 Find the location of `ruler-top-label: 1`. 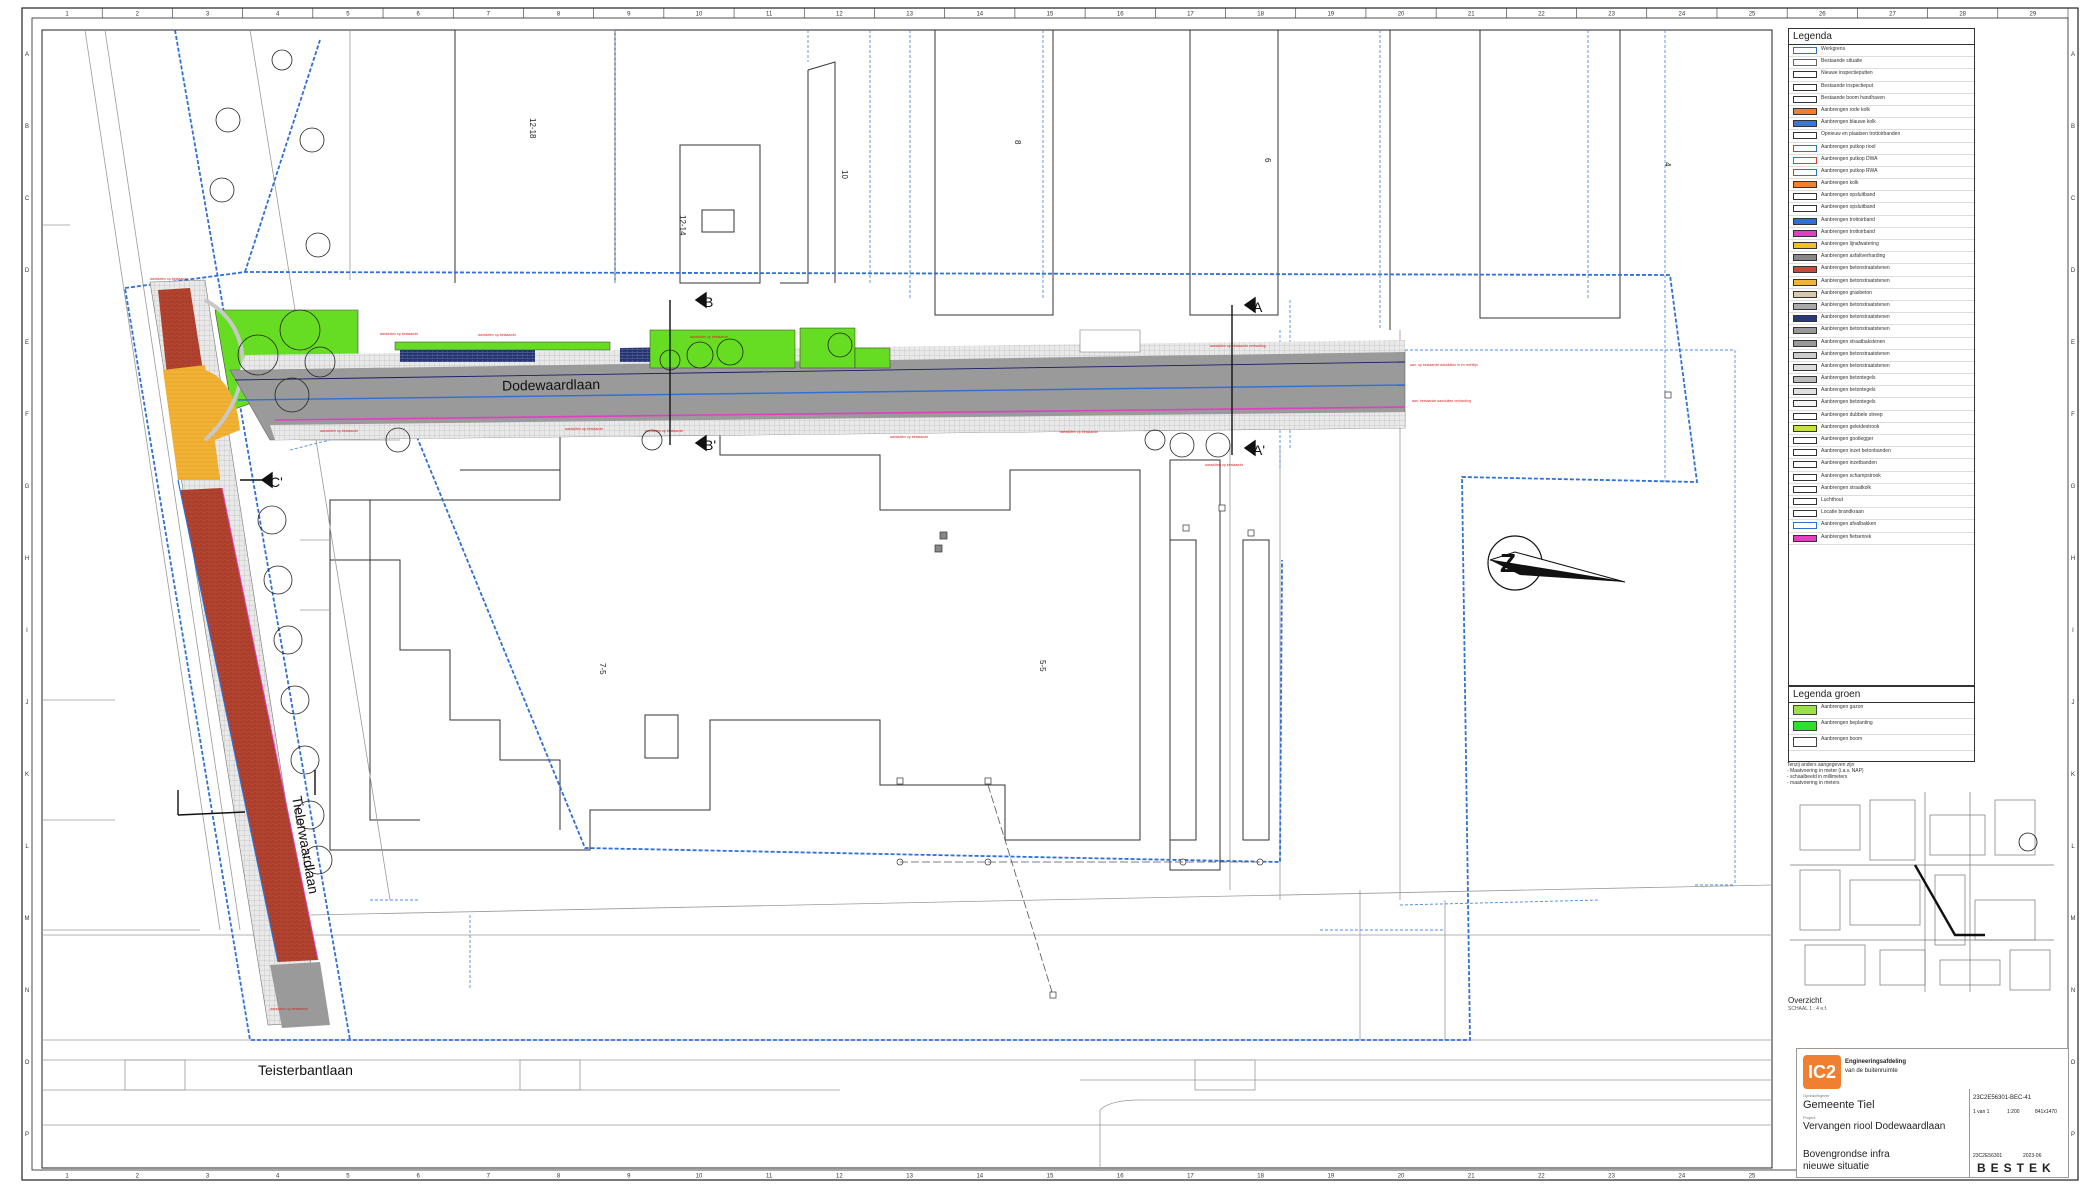

ruler-top-label: 1 is located at coordinates (67, 1177).